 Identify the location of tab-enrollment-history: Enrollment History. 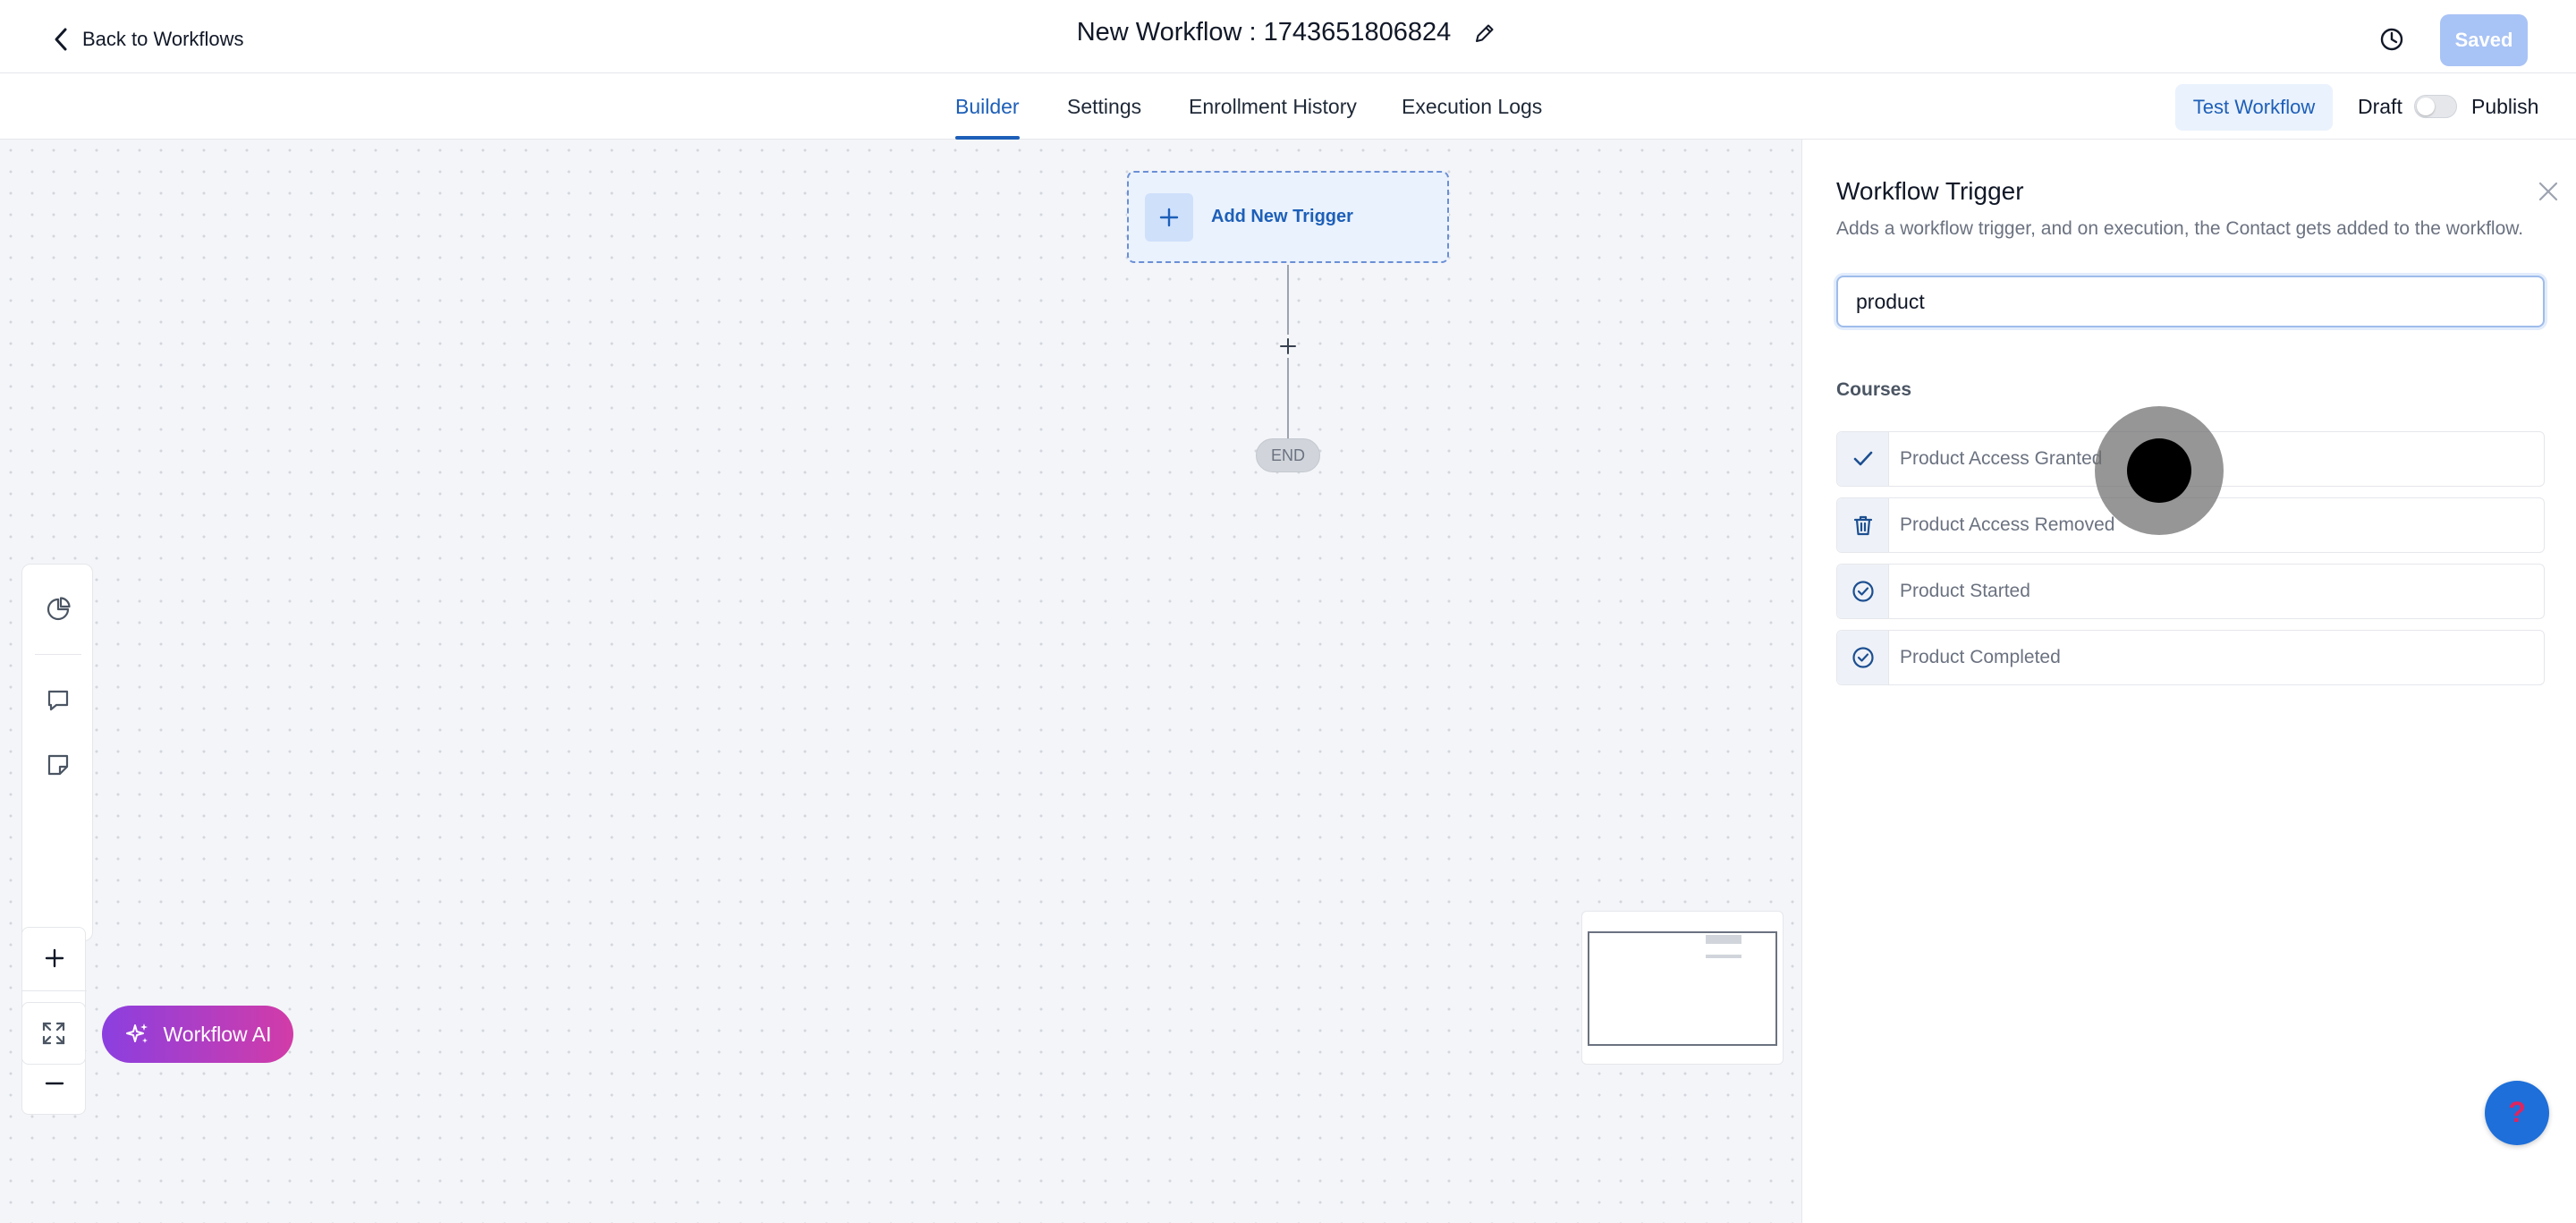
(1273, 106).